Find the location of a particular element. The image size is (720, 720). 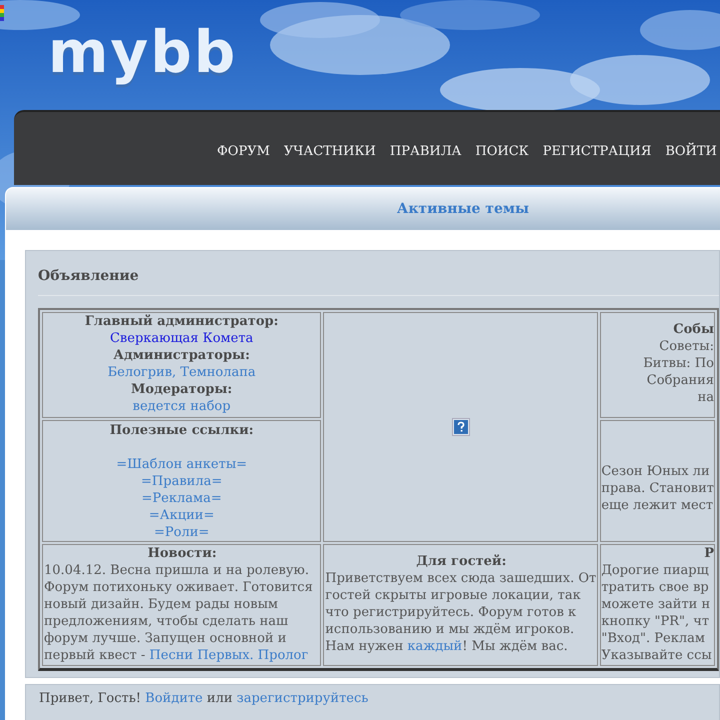

cell-text: Советы: is located at coordinates (686, 346).